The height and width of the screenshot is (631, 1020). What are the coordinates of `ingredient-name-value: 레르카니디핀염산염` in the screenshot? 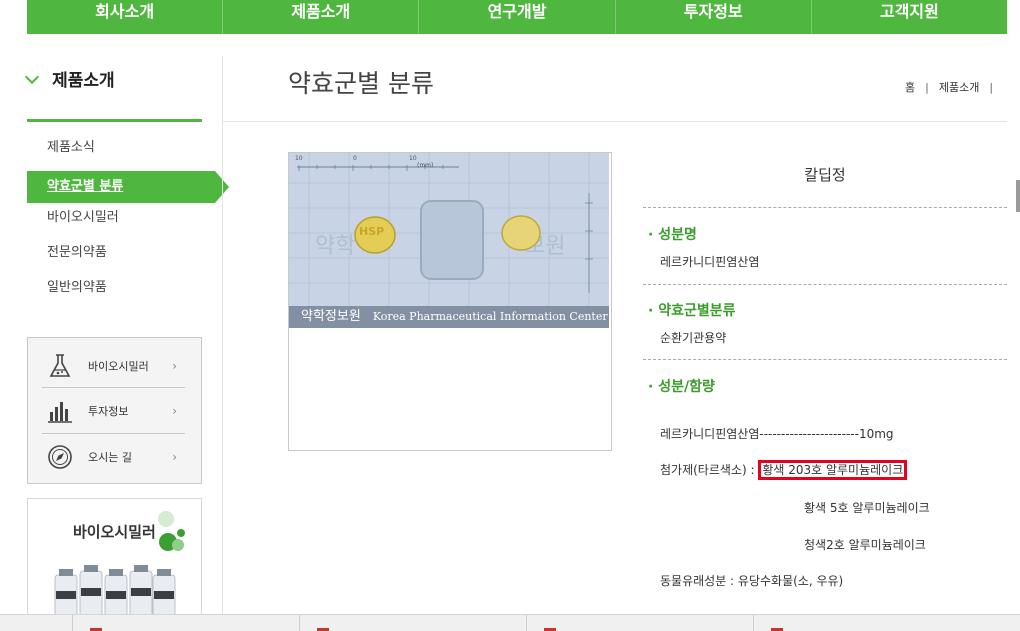 It's located at (710, 262).